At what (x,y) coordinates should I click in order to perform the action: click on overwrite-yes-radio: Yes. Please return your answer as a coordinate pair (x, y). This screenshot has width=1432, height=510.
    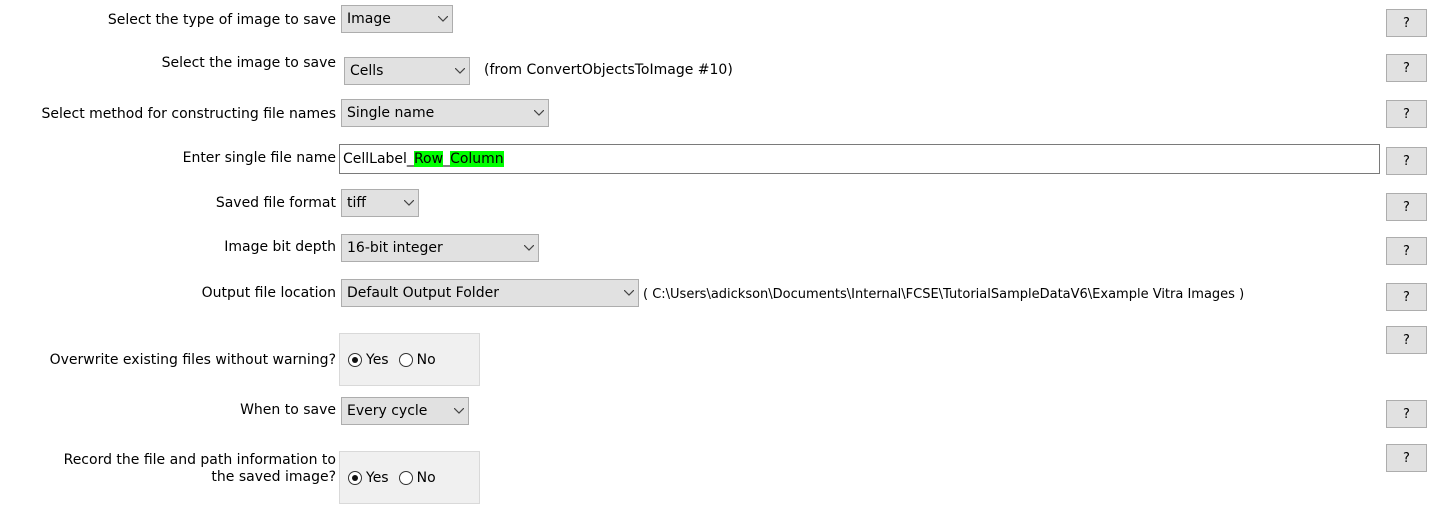
    Looking at the image, I should click on (368, 360).